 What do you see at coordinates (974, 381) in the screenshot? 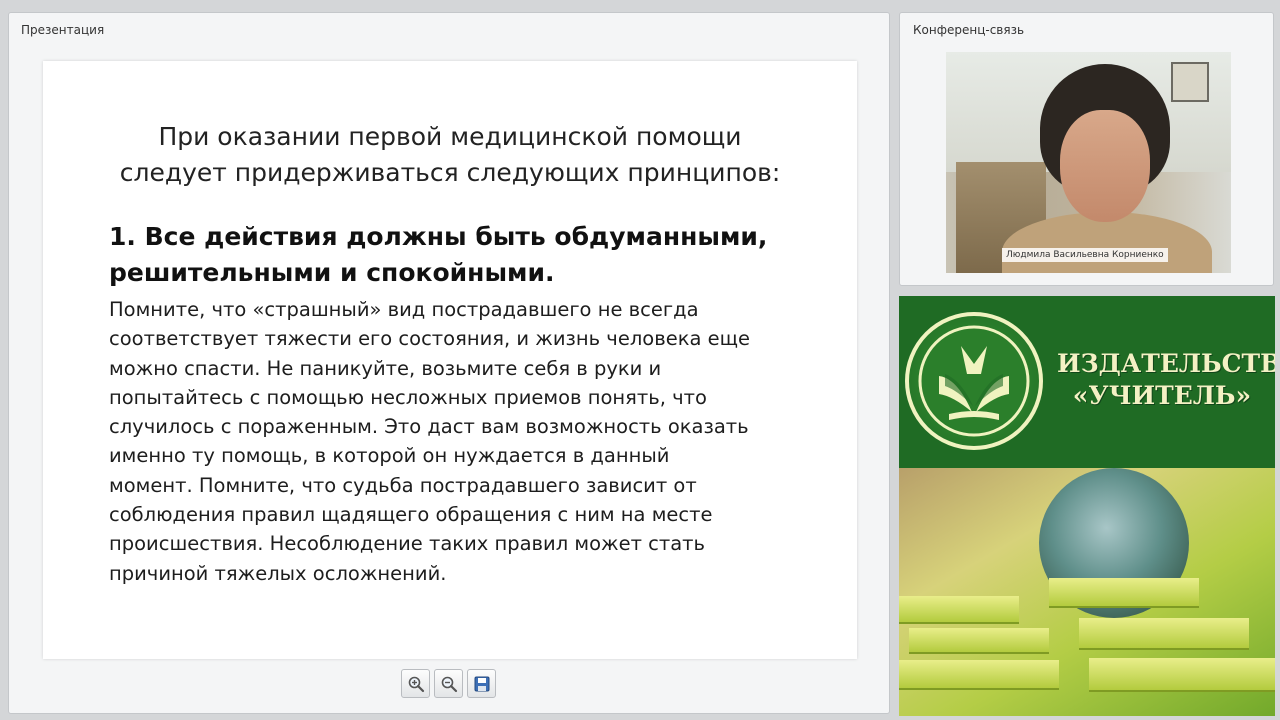
I see `publisher-logo-icon` at bounding box center [974, 381].